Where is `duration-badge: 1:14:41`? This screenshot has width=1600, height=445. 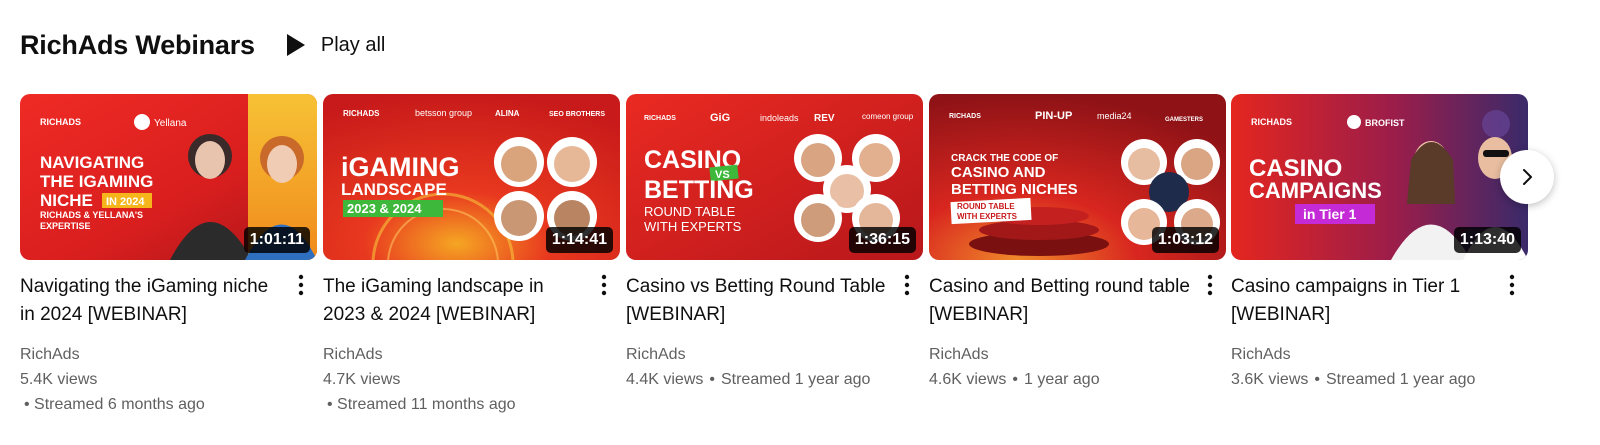
duration-badge: 1:14:41 is located at coordinates (579, 240).